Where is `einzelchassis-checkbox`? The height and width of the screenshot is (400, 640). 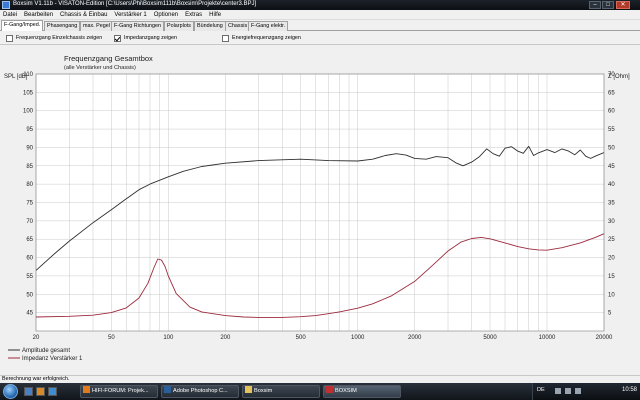 einzelchassis-checkbox is located at coordinates (9, 38).